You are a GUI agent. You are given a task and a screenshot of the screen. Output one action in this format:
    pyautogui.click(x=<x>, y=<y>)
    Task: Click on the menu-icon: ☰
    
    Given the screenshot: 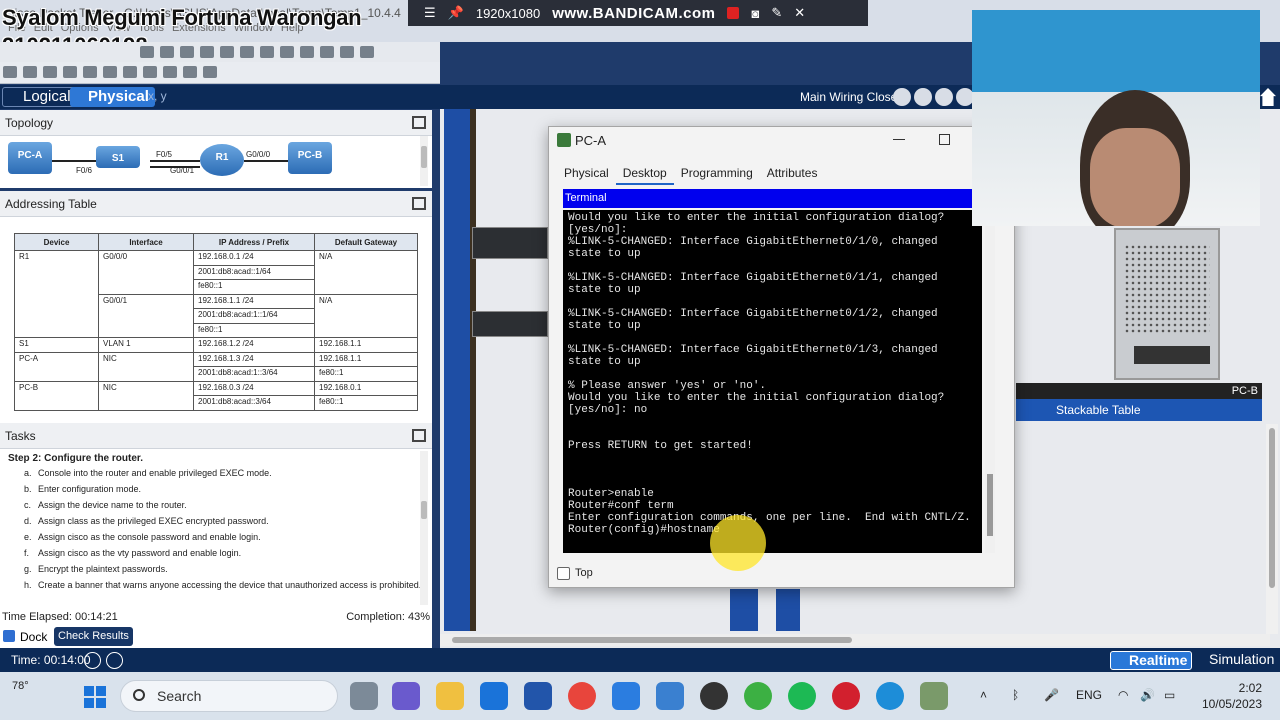 What is the action you would take?
    pyautogui.click(x=430, y=13)
    